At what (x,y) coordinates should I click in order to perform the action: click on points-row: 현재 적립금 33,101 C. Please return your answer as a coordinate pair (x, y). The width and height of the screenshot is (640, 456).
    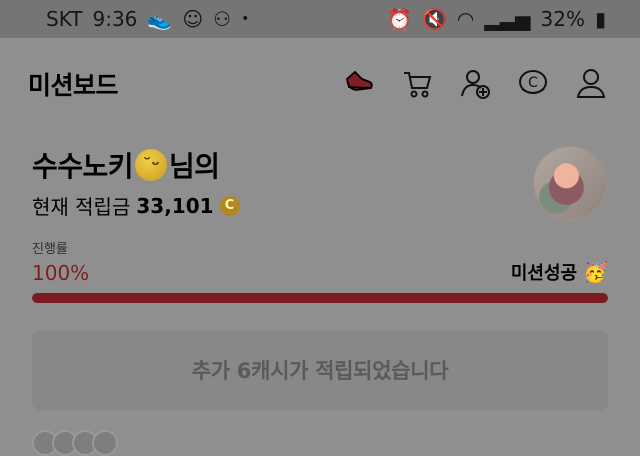
    Looking at the image, I should click on (320, 205).